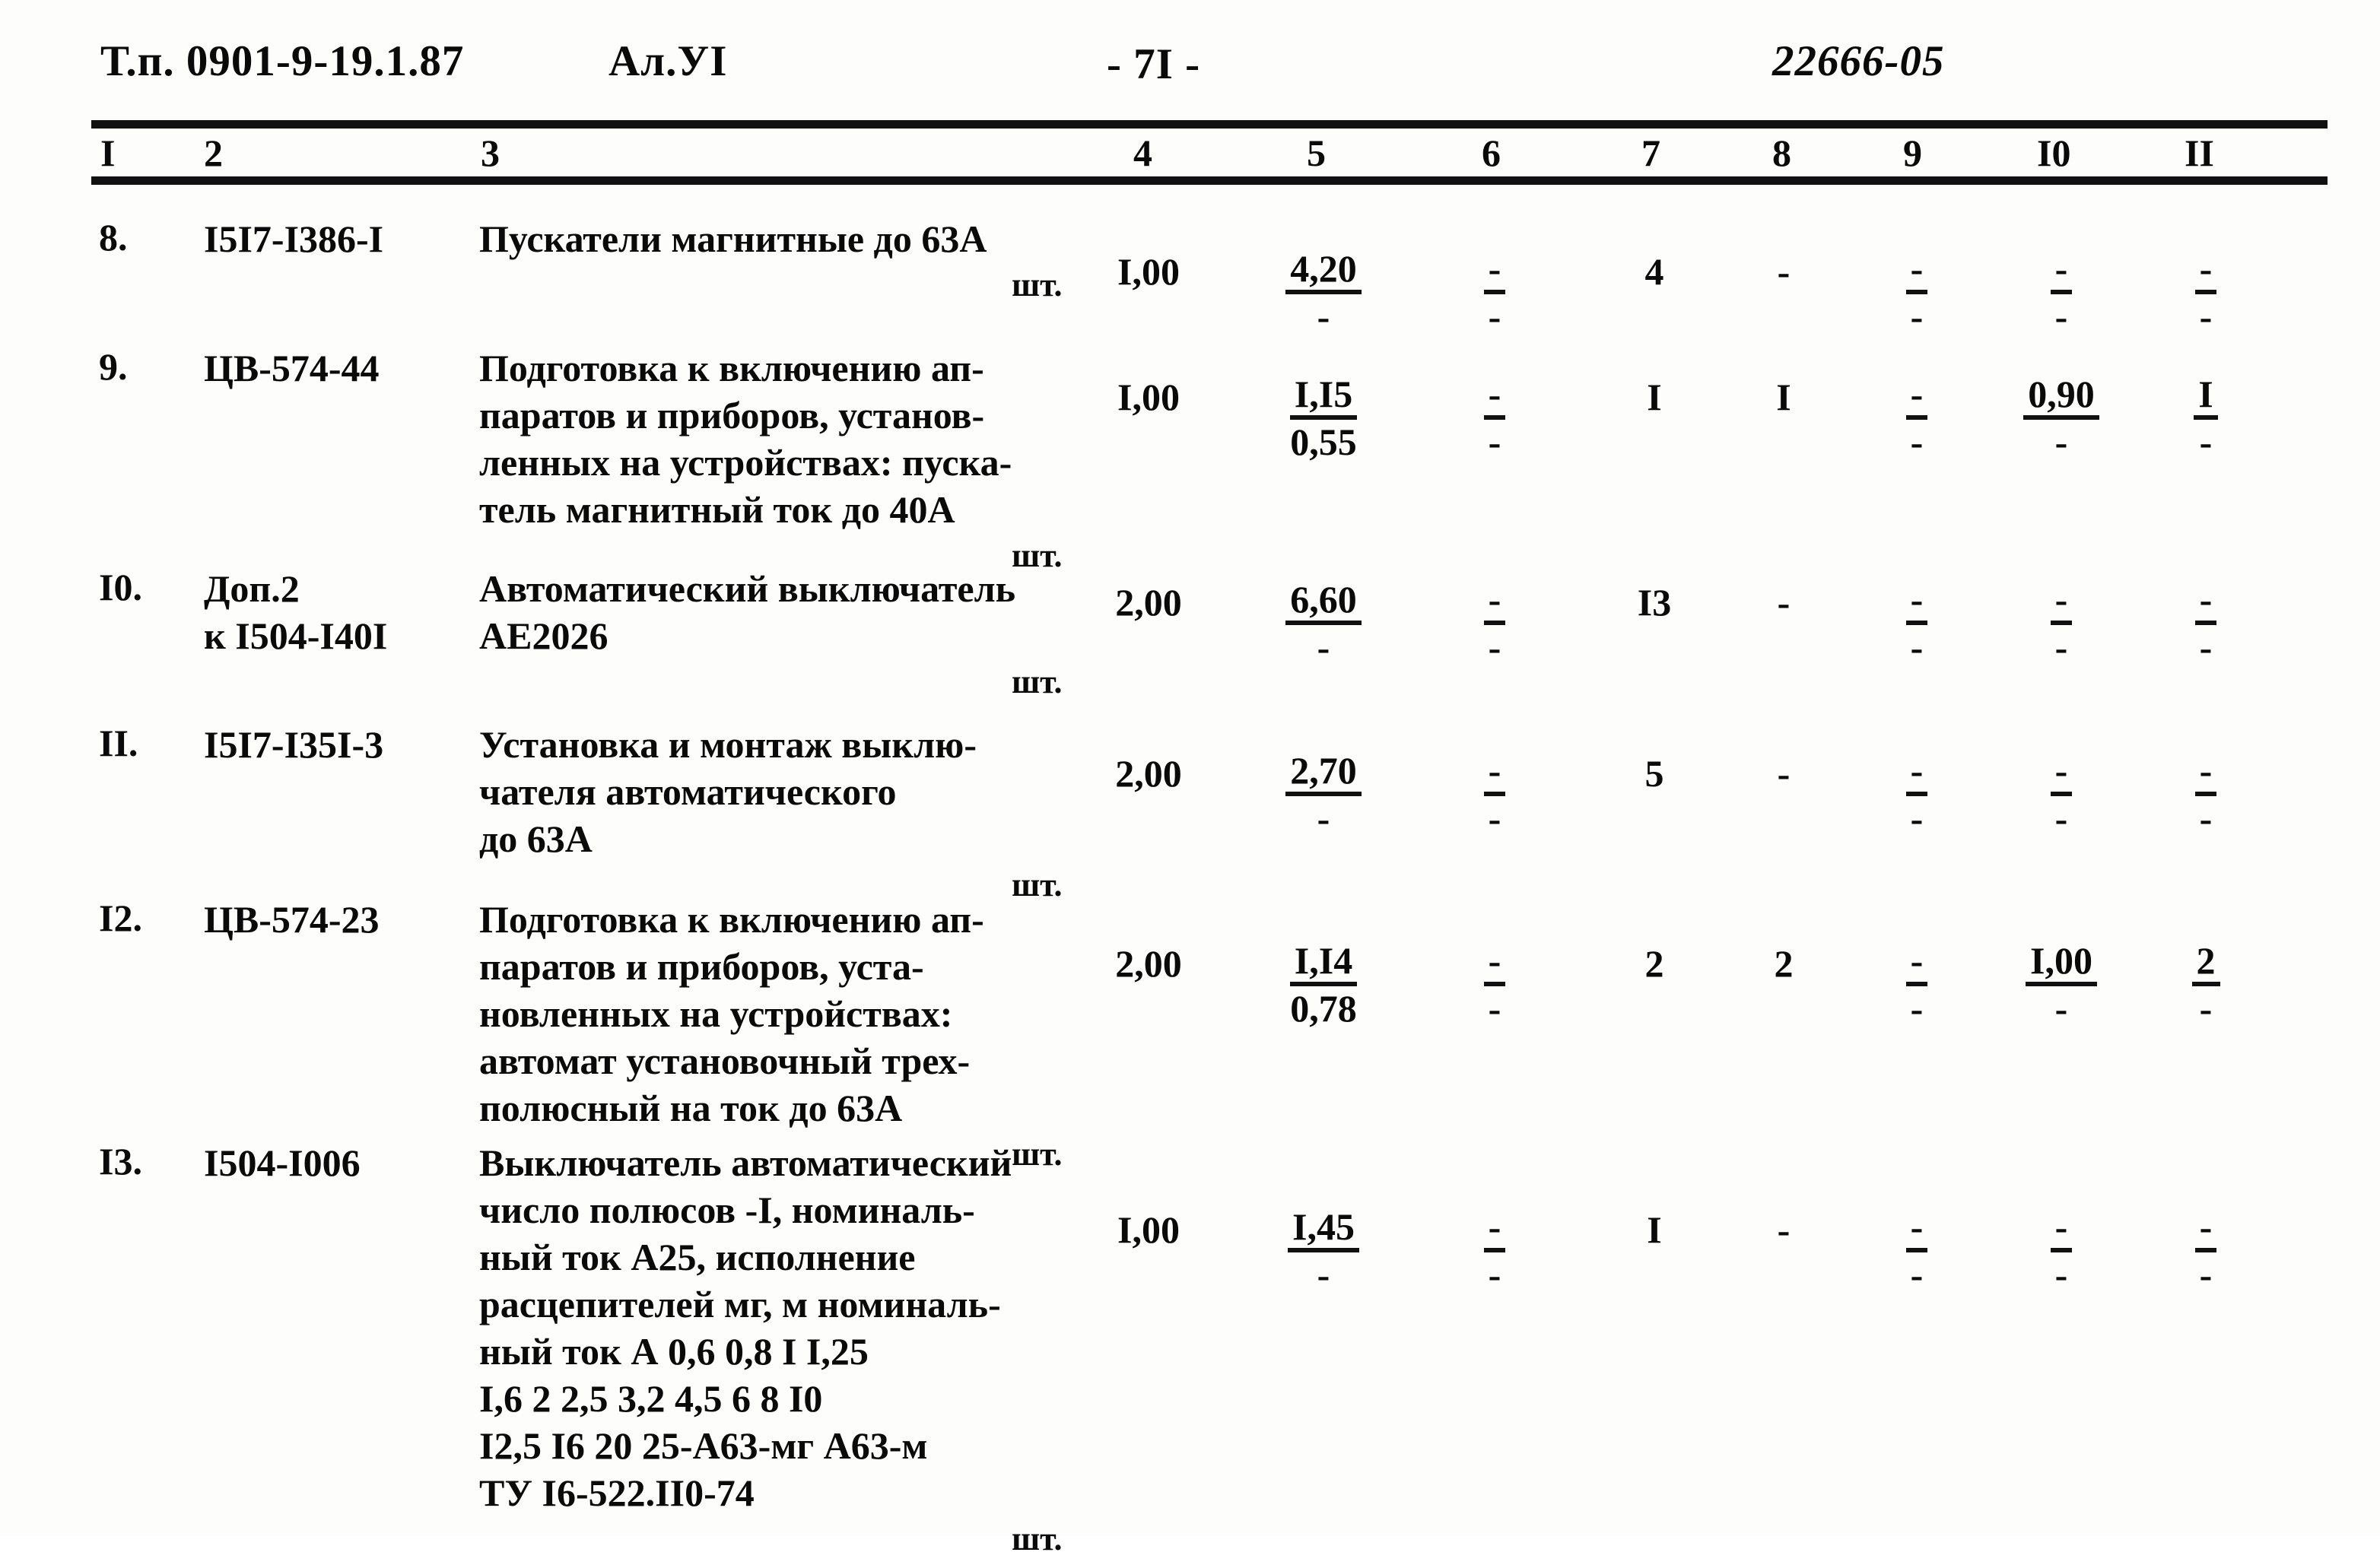 This screenshot has height=1565, width=2380. I want to click on cell-col7-value: 4, so click(1654, 271).